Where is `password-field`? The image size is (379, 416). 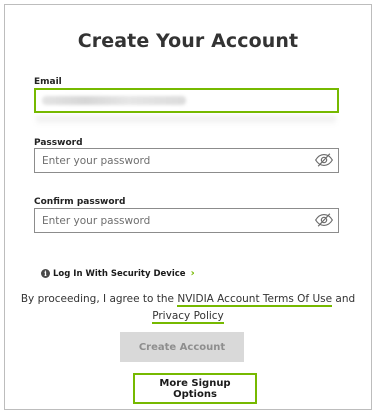 password-field is located at coordinates (186, 160).